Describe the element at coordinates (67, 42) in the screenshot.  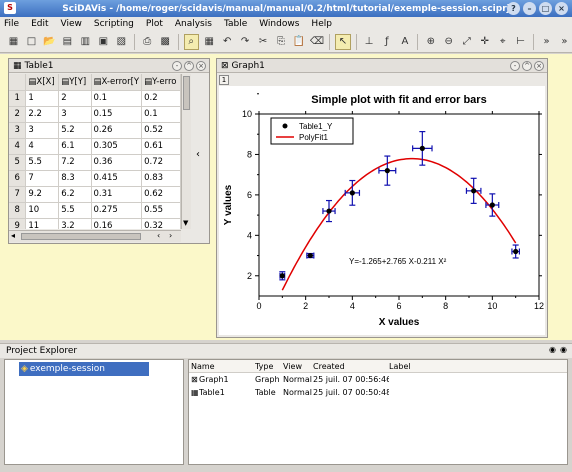
I see `open-template-icon: ▤` at that location.